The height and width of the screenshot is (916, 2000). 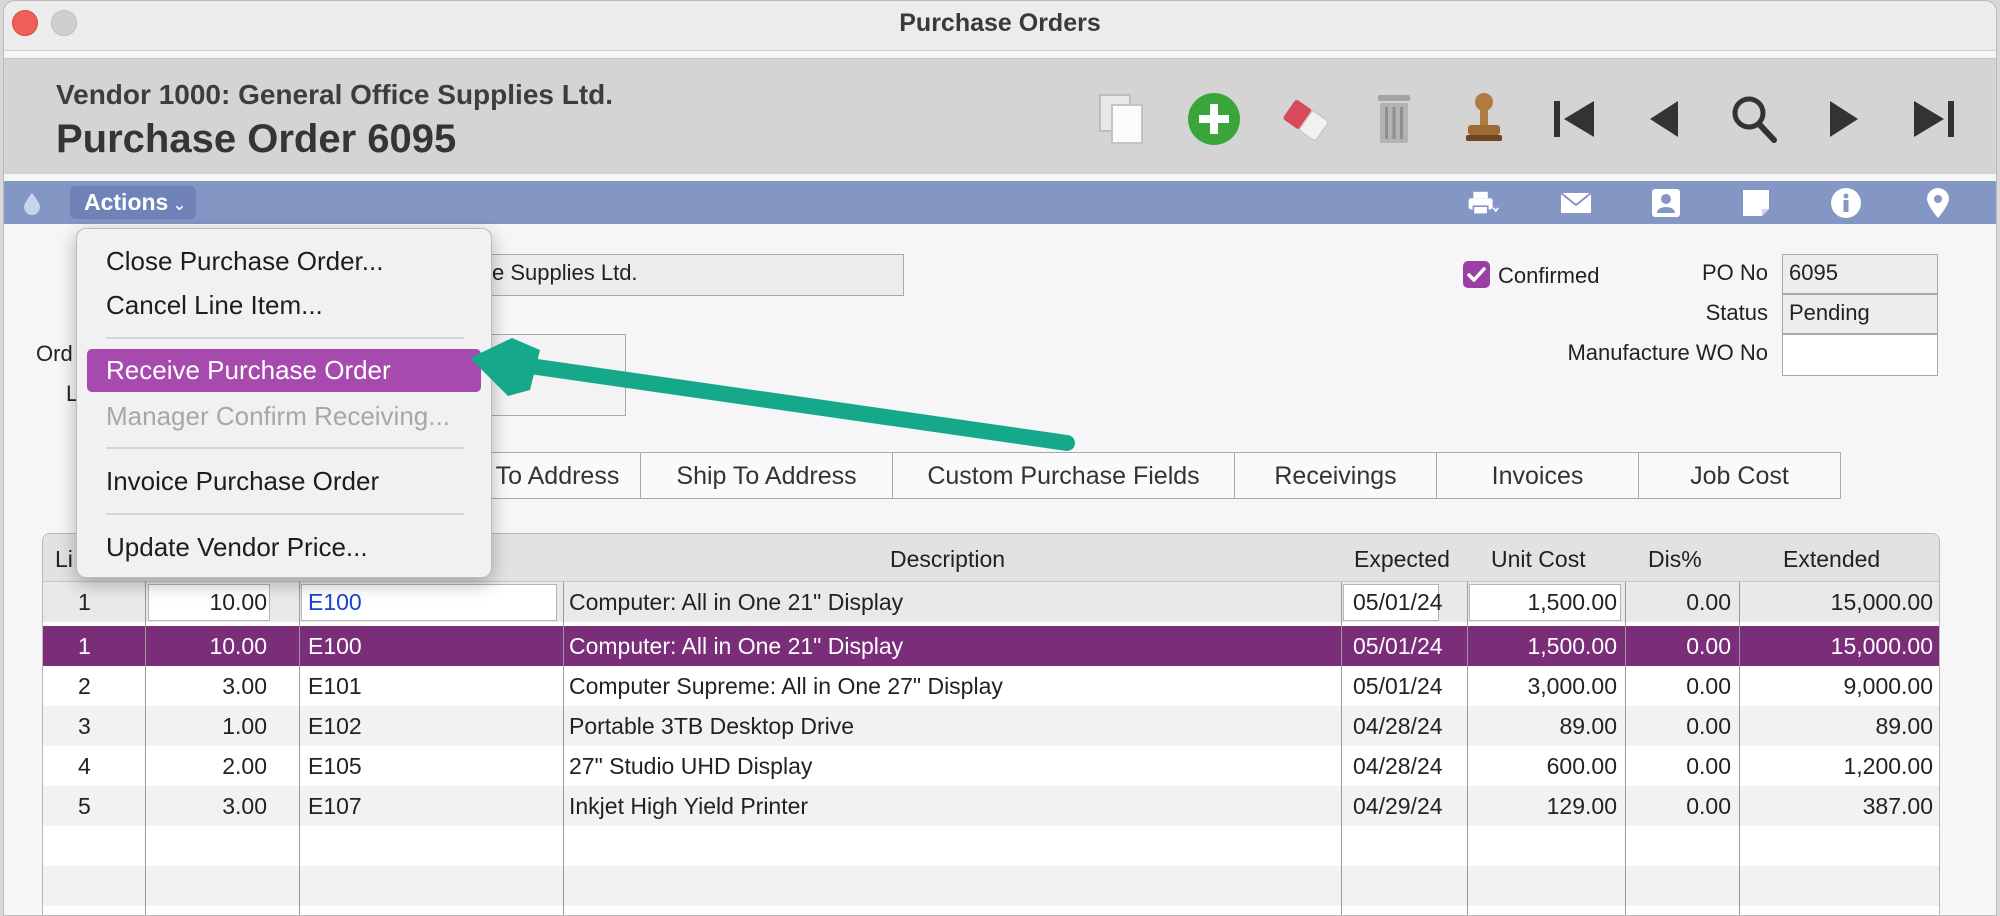 What do you see at coordinates (1739, 475) in the screenshot?
I see `tab-job-cost: Job Cost` at bounding box center [1739, 475].